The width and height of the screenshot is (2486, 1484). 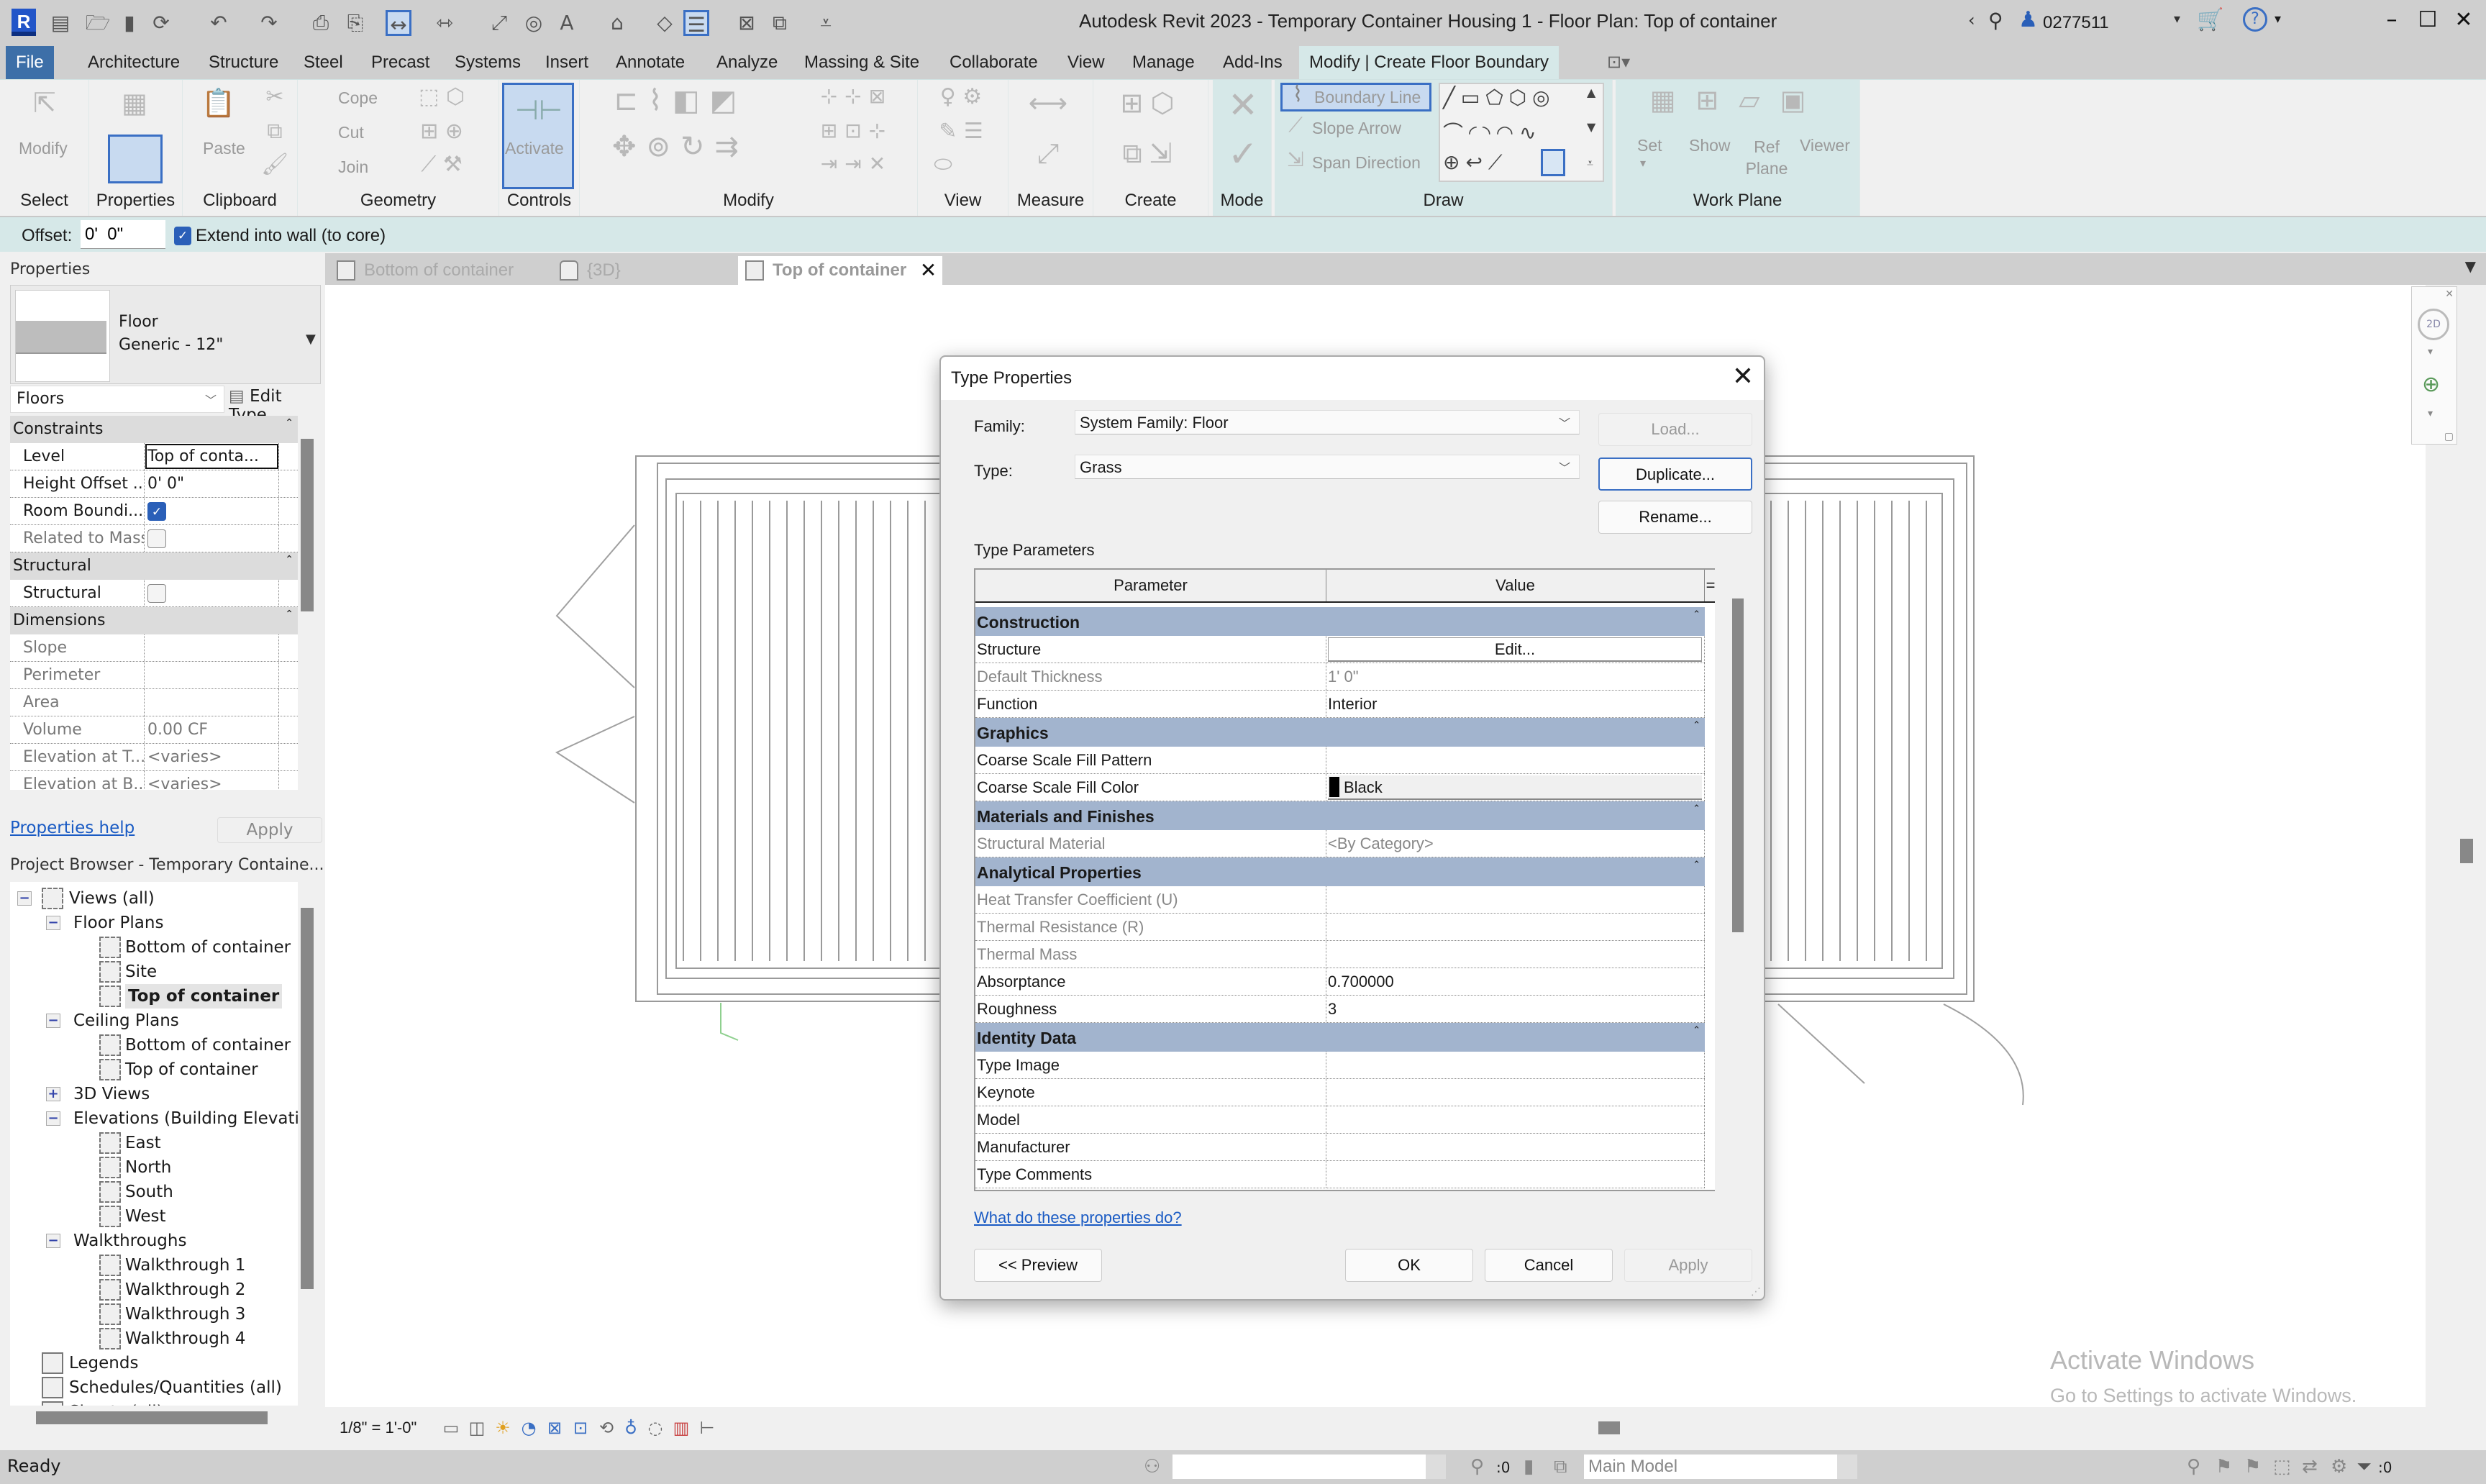 I want to click on view-tab-bottom-of-container: Bottom of container, so click(x=421, y=270).